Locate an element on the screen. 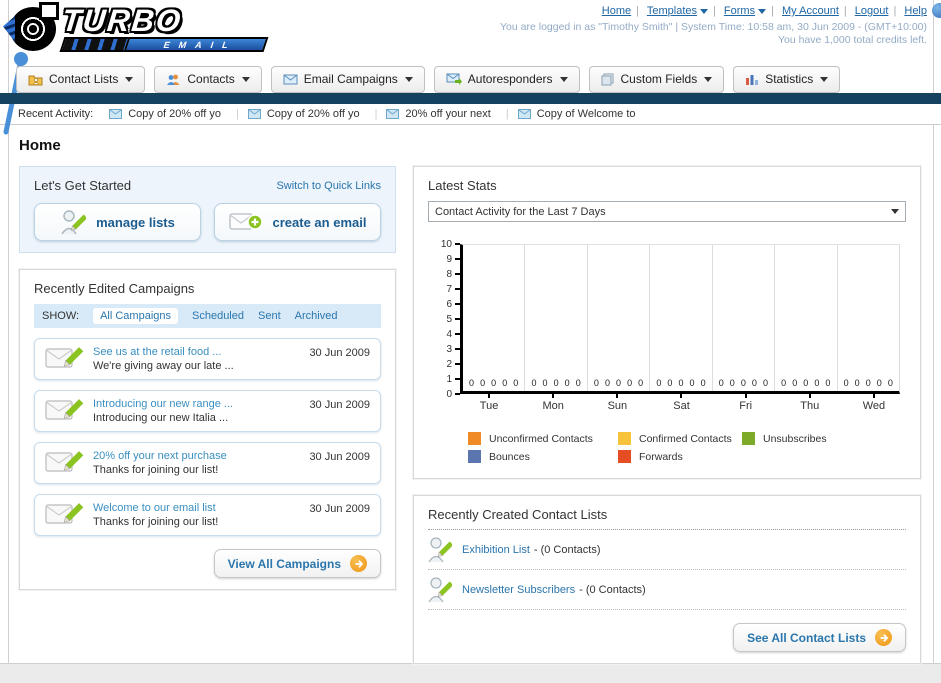 This screenshot has width=941, height=683. legend-item: Forwards is located at coordinates (680, 456).